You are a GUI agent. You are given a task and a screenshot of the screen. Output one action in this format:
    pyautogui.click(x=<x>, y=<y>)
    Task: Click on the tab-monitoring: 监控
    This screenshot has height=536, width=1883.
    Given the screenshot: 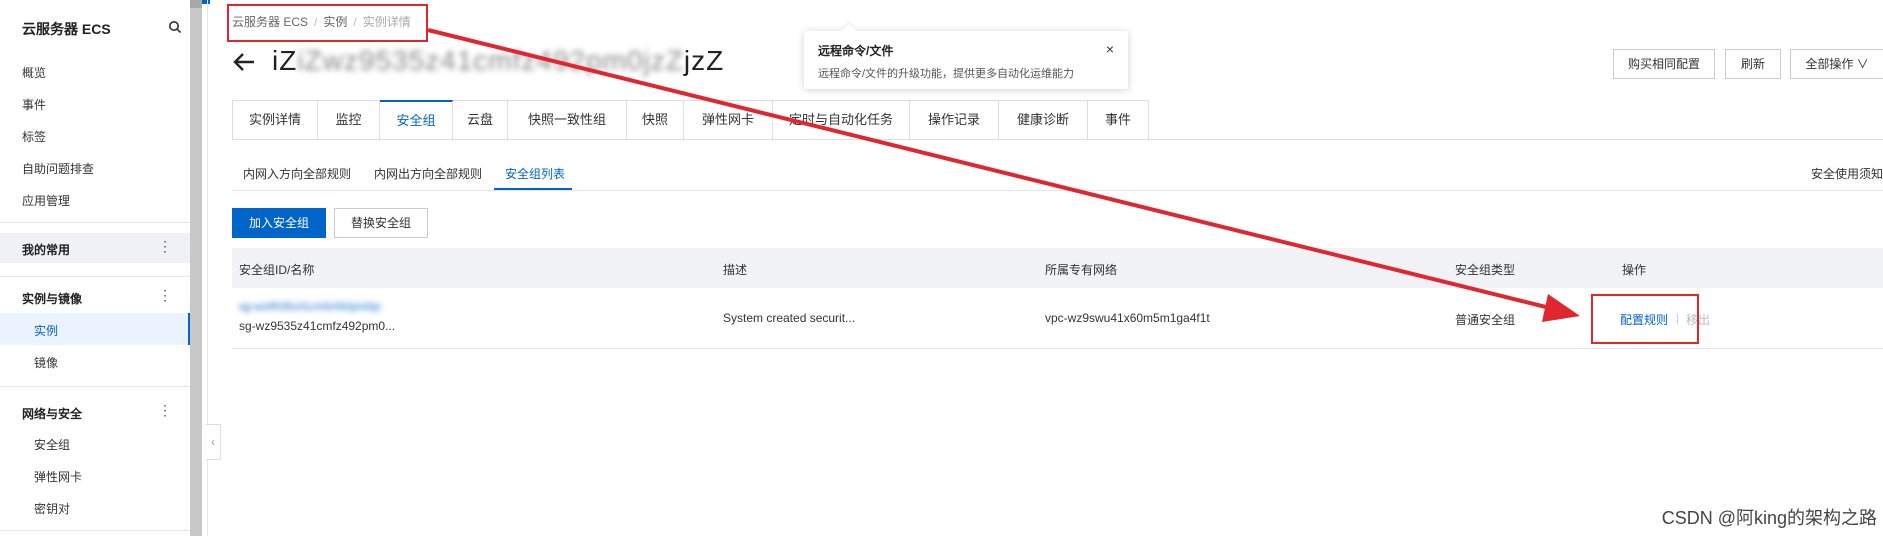 What is the action you would take?
    pyautogui.click(x=349, y=120)
    